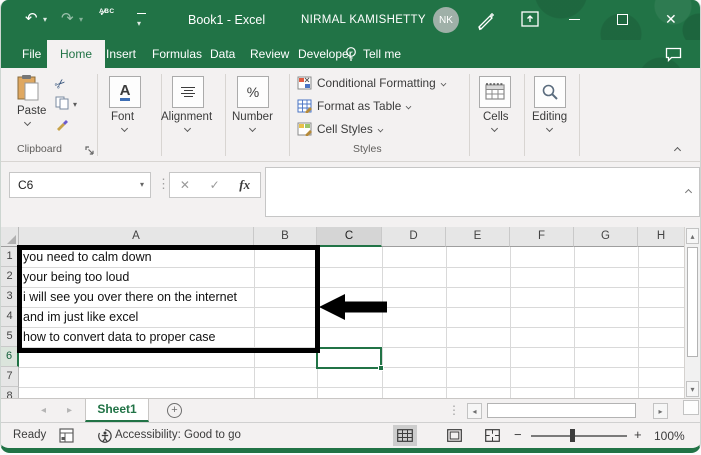 This screenshot has width=701, height=455. Describe the element at coordinates (10, 392) in the screenshot. I see `row-header-8: 8` at that location.